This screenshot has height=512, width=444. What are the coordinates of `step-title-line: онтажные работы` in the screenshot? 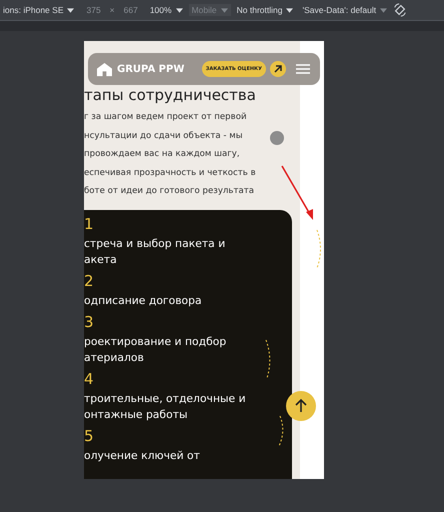 It's located at (136, 414).